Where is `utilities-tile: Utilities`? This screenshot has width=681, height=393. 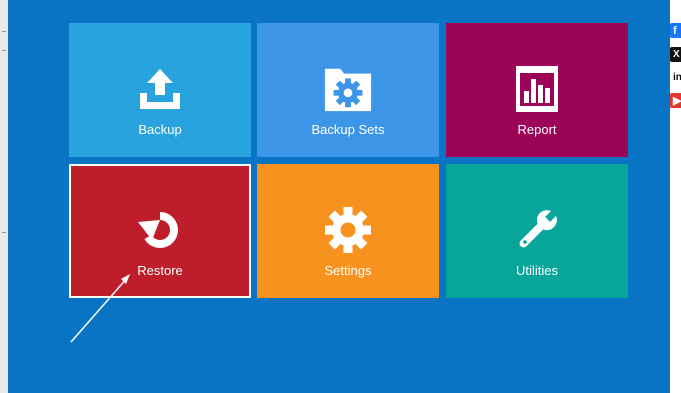 utilities-tile: Utilities is located at coordinates (537, 231).